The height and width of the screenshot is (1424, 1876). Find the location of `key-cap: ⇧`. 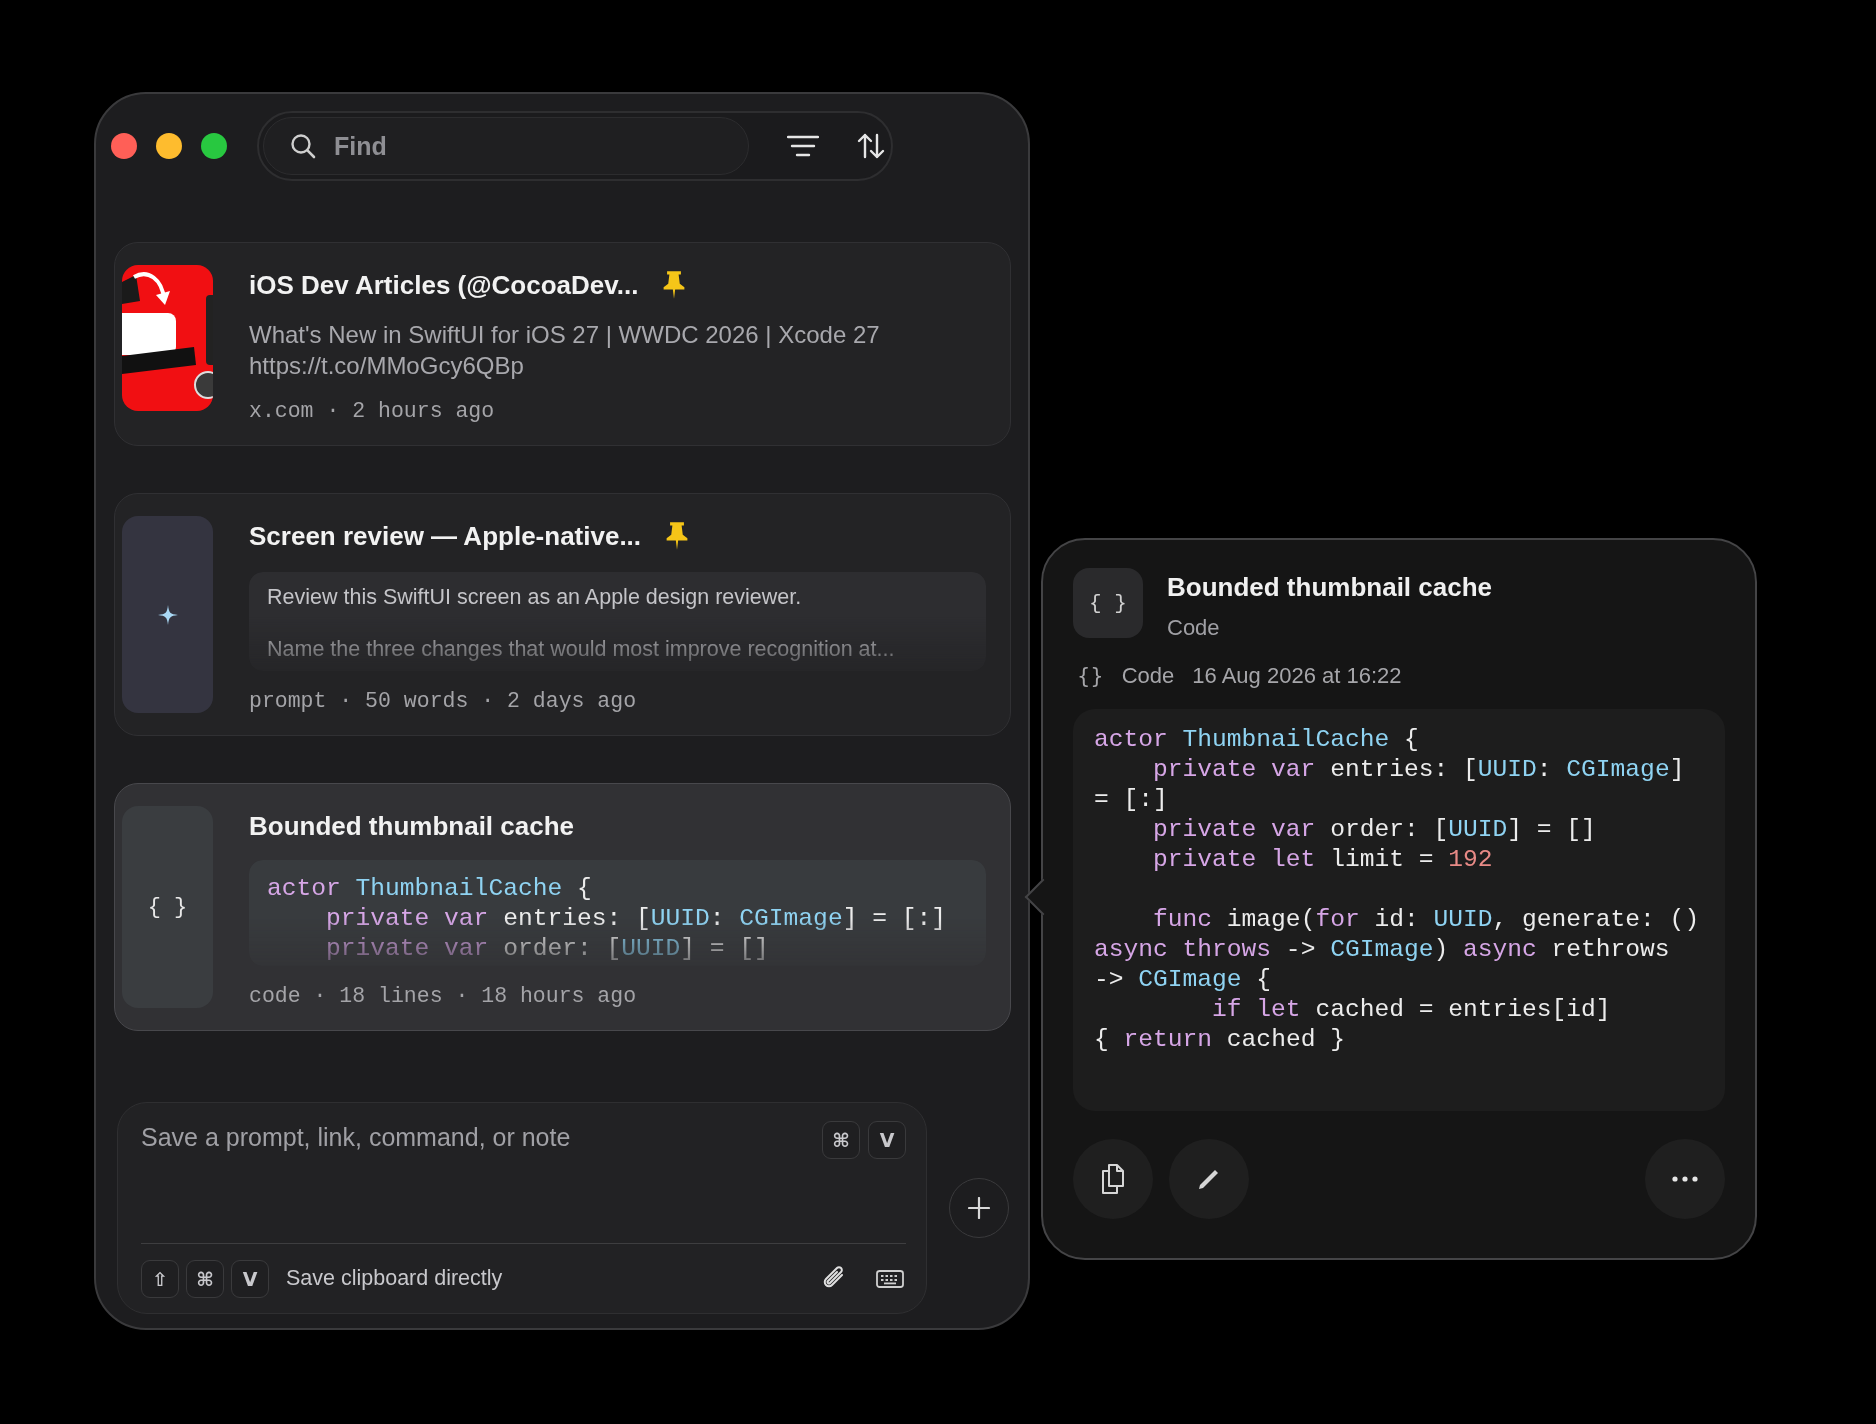

key-cap: ⇧ is located at coordinates (160, 1278).